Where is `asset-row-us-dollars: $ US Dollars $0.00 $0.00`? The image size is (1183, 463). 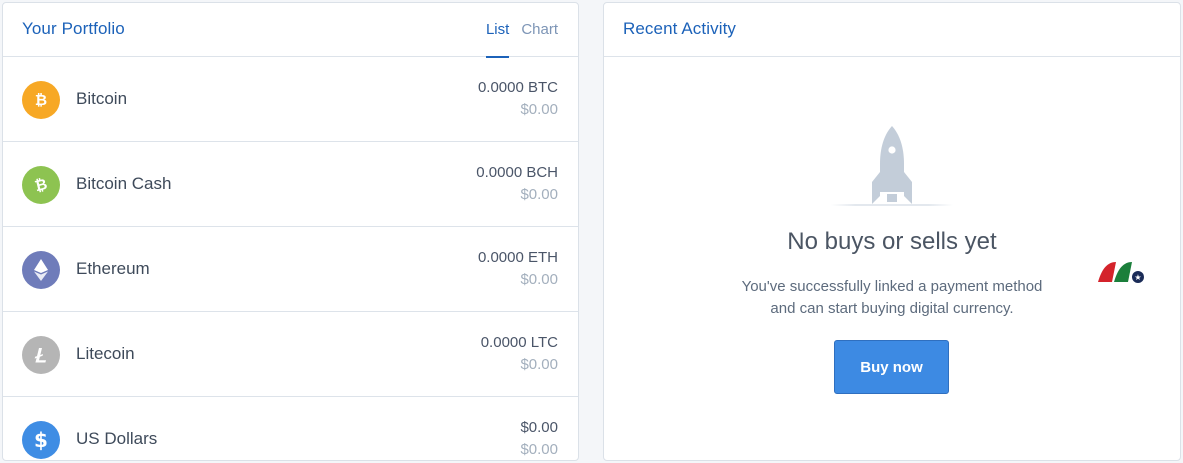
asset-row-us-dollars: $ US Dollars $0.00 $0.00 is located at coordinates (290, 428).